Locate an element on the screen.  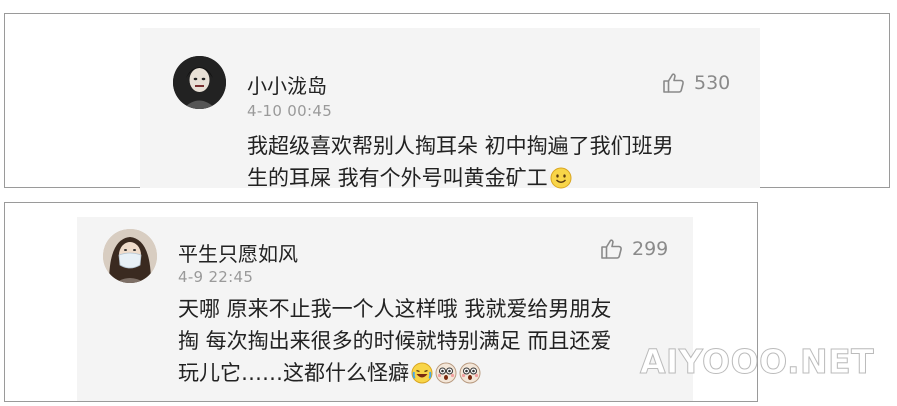
laugh-cry-emoji is located at coordinates (422, 377).